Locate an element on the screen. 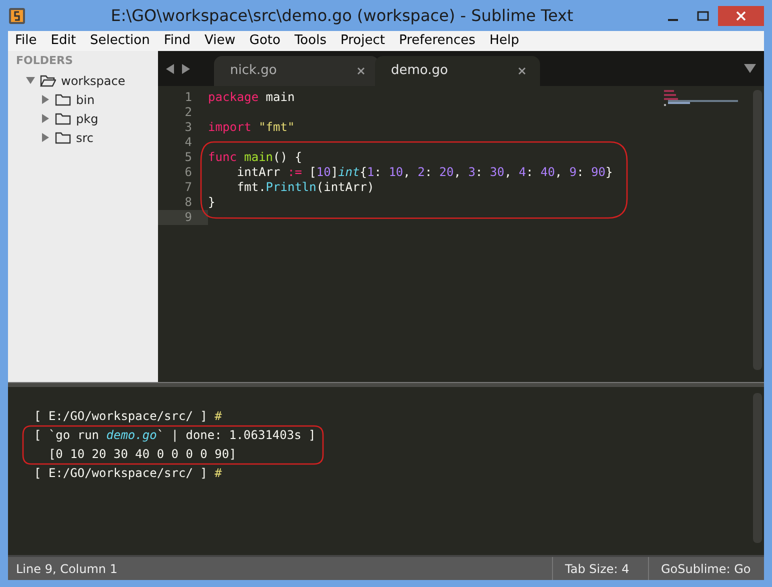 The height and width of the screenshot is (587, 772). menu-item: Tools is located at coordinates (310, 41).